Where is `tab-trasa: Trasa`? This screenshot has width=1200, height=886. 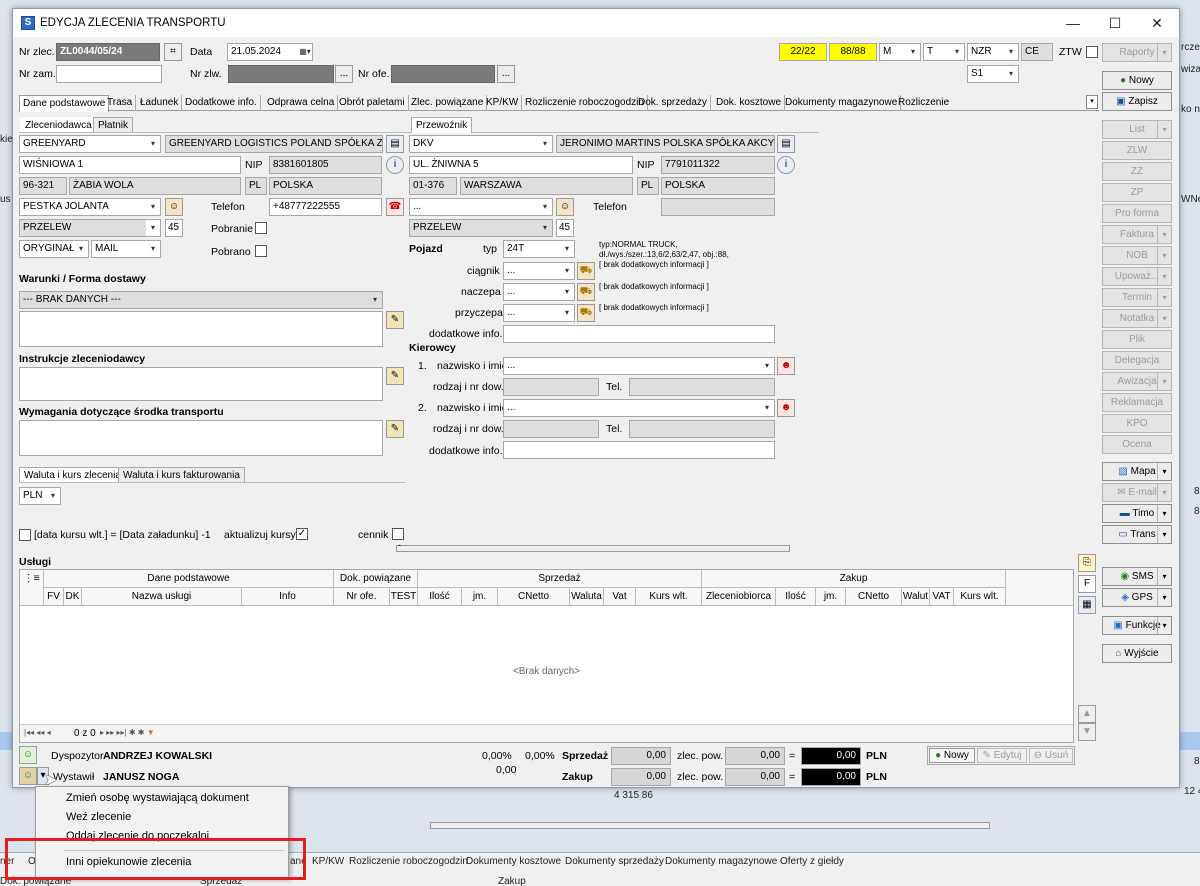 tab-trasa: Trasa is located at coordinates (120, 103).